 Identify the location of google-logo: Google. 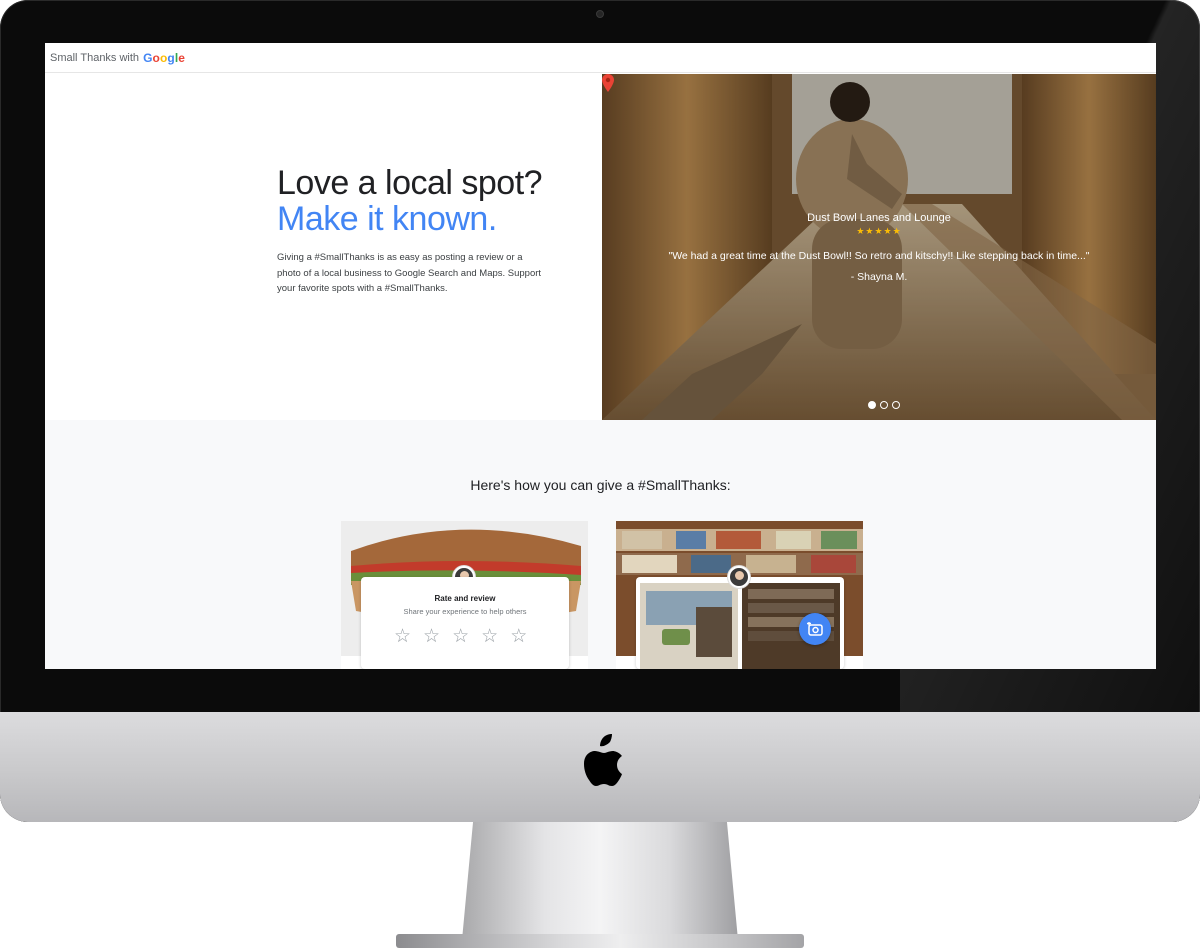
(164, 58).